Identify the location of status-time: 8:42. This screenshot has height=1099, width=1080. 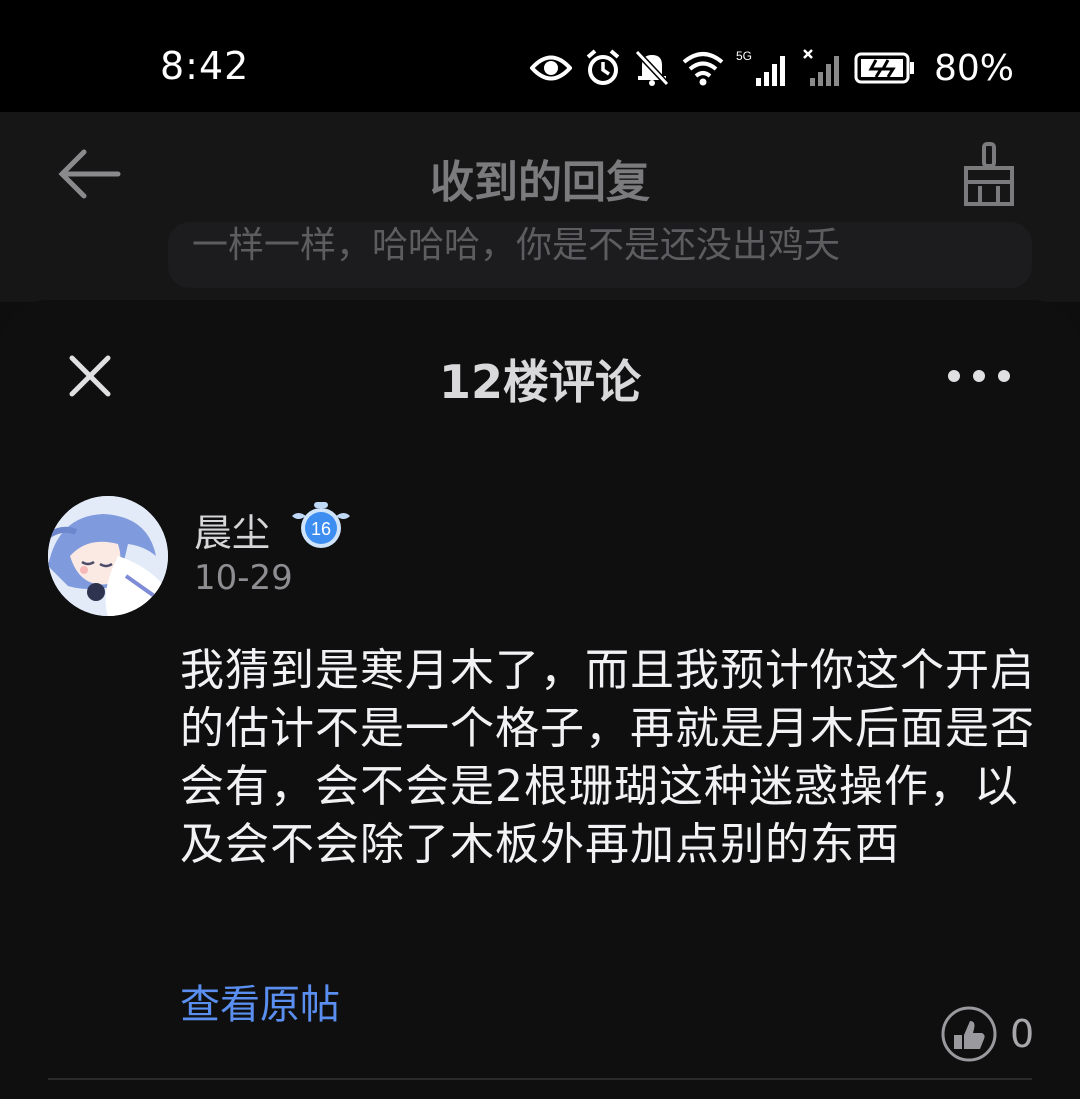
(205, 66).